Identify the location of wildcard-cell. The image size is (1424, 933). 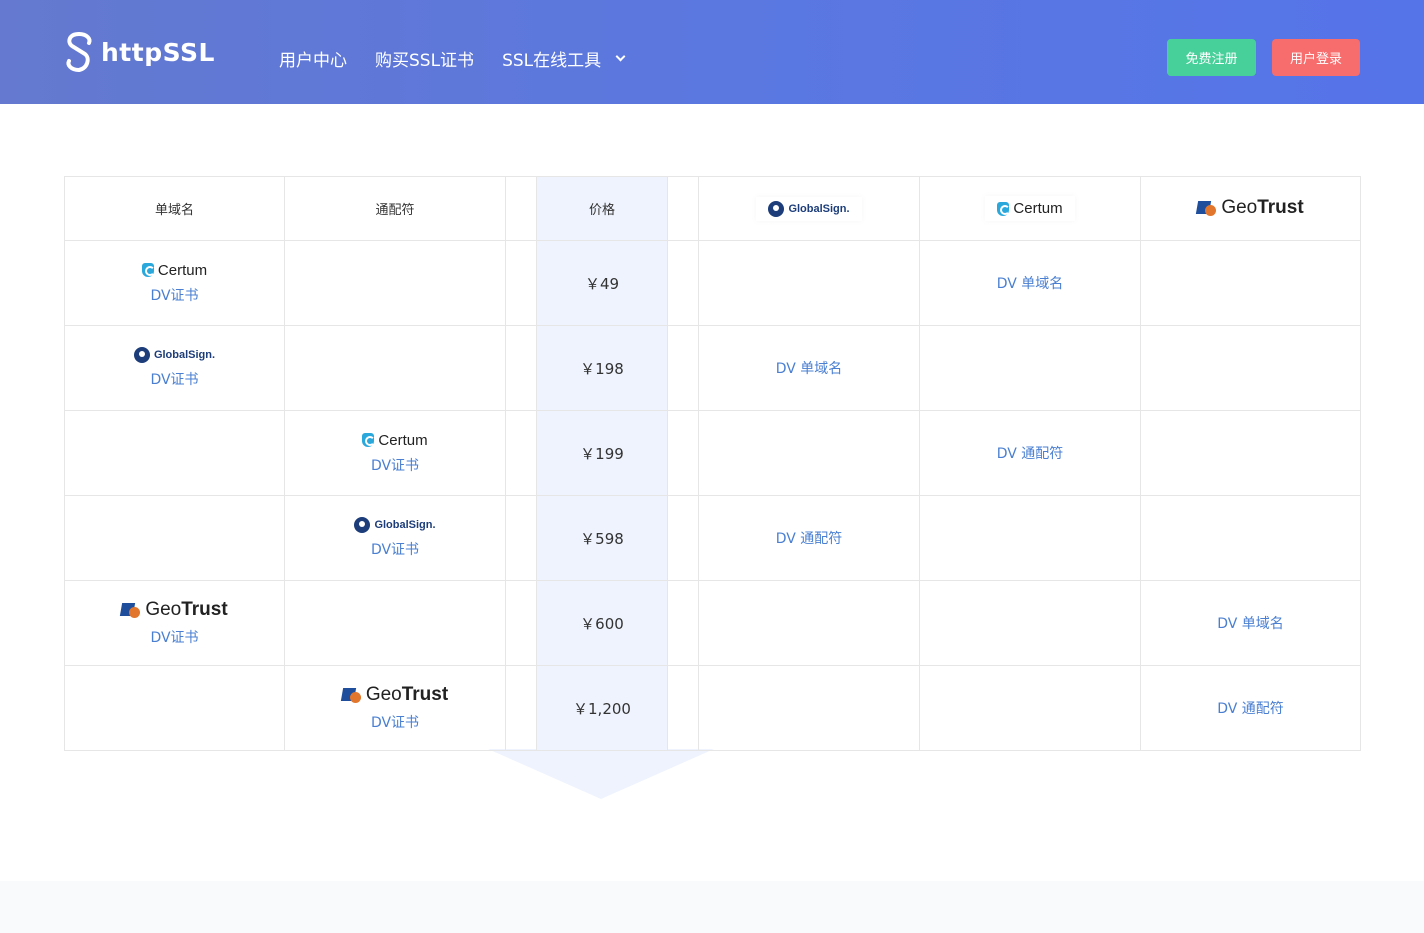
(395, 368).